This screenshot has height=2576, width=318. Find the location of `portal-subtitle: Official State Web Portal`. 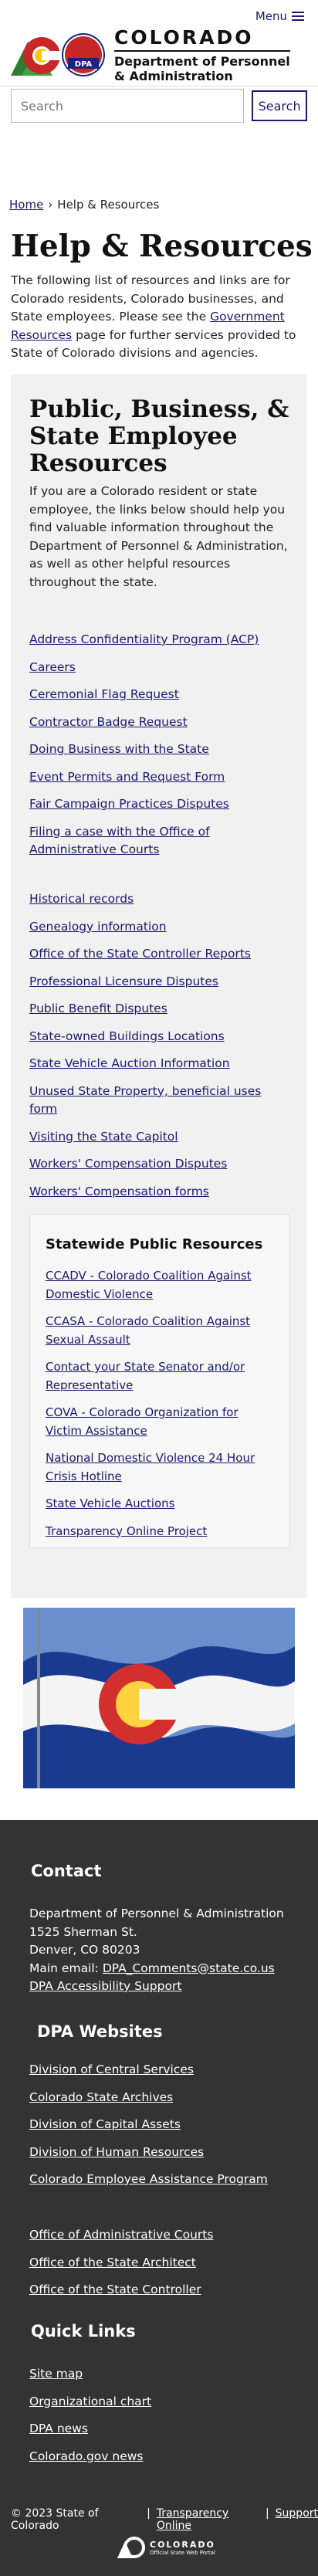

portal-subtitle: Official State Web Portal is located at coordinates (182, 2552).